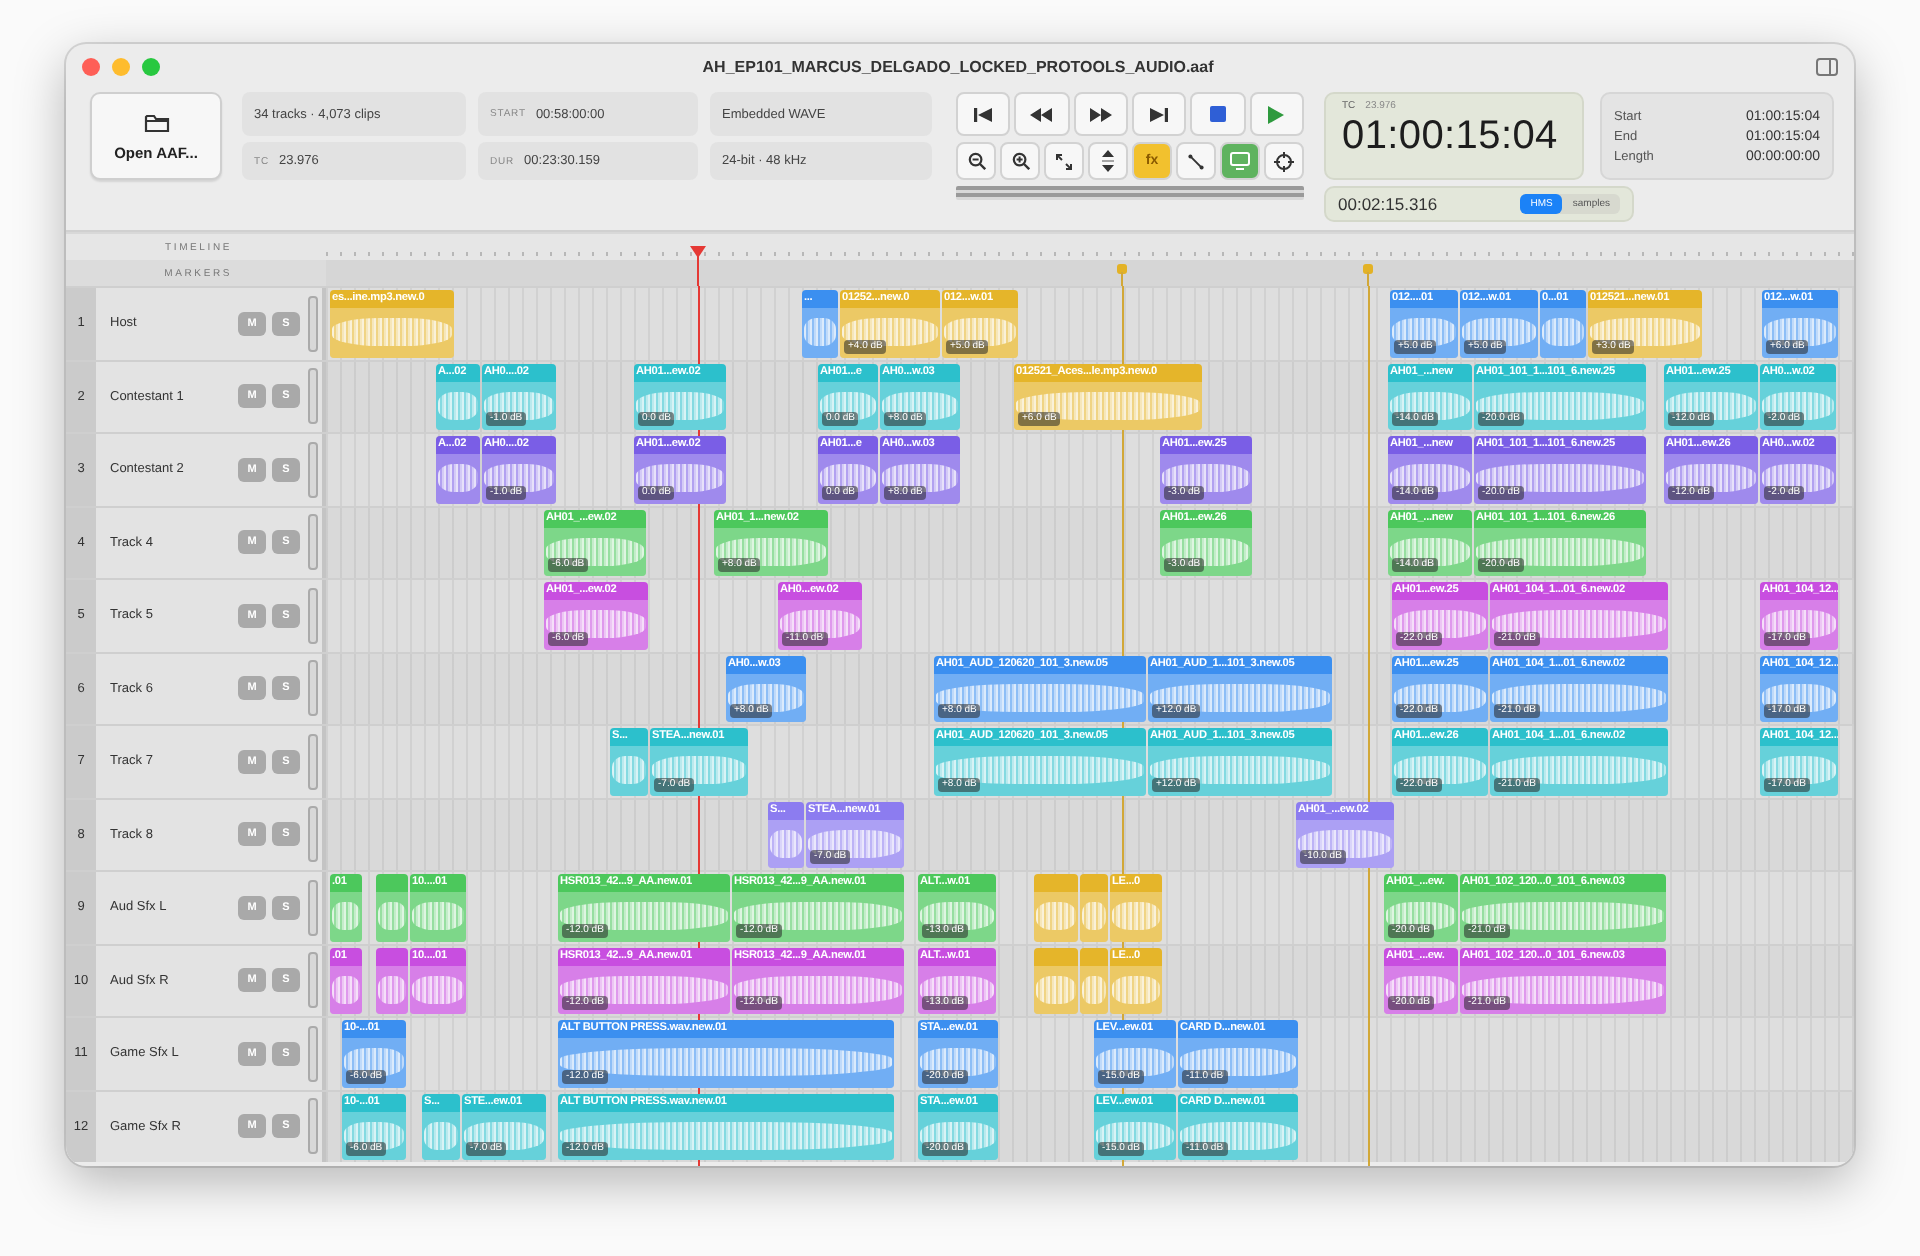 Image resolution: width=1920 pixels, height=1256 pixels. What do you see at coordinates (1276, 114) in the screenshot?
I see `play-icon` at bounding box center [1276, 114].